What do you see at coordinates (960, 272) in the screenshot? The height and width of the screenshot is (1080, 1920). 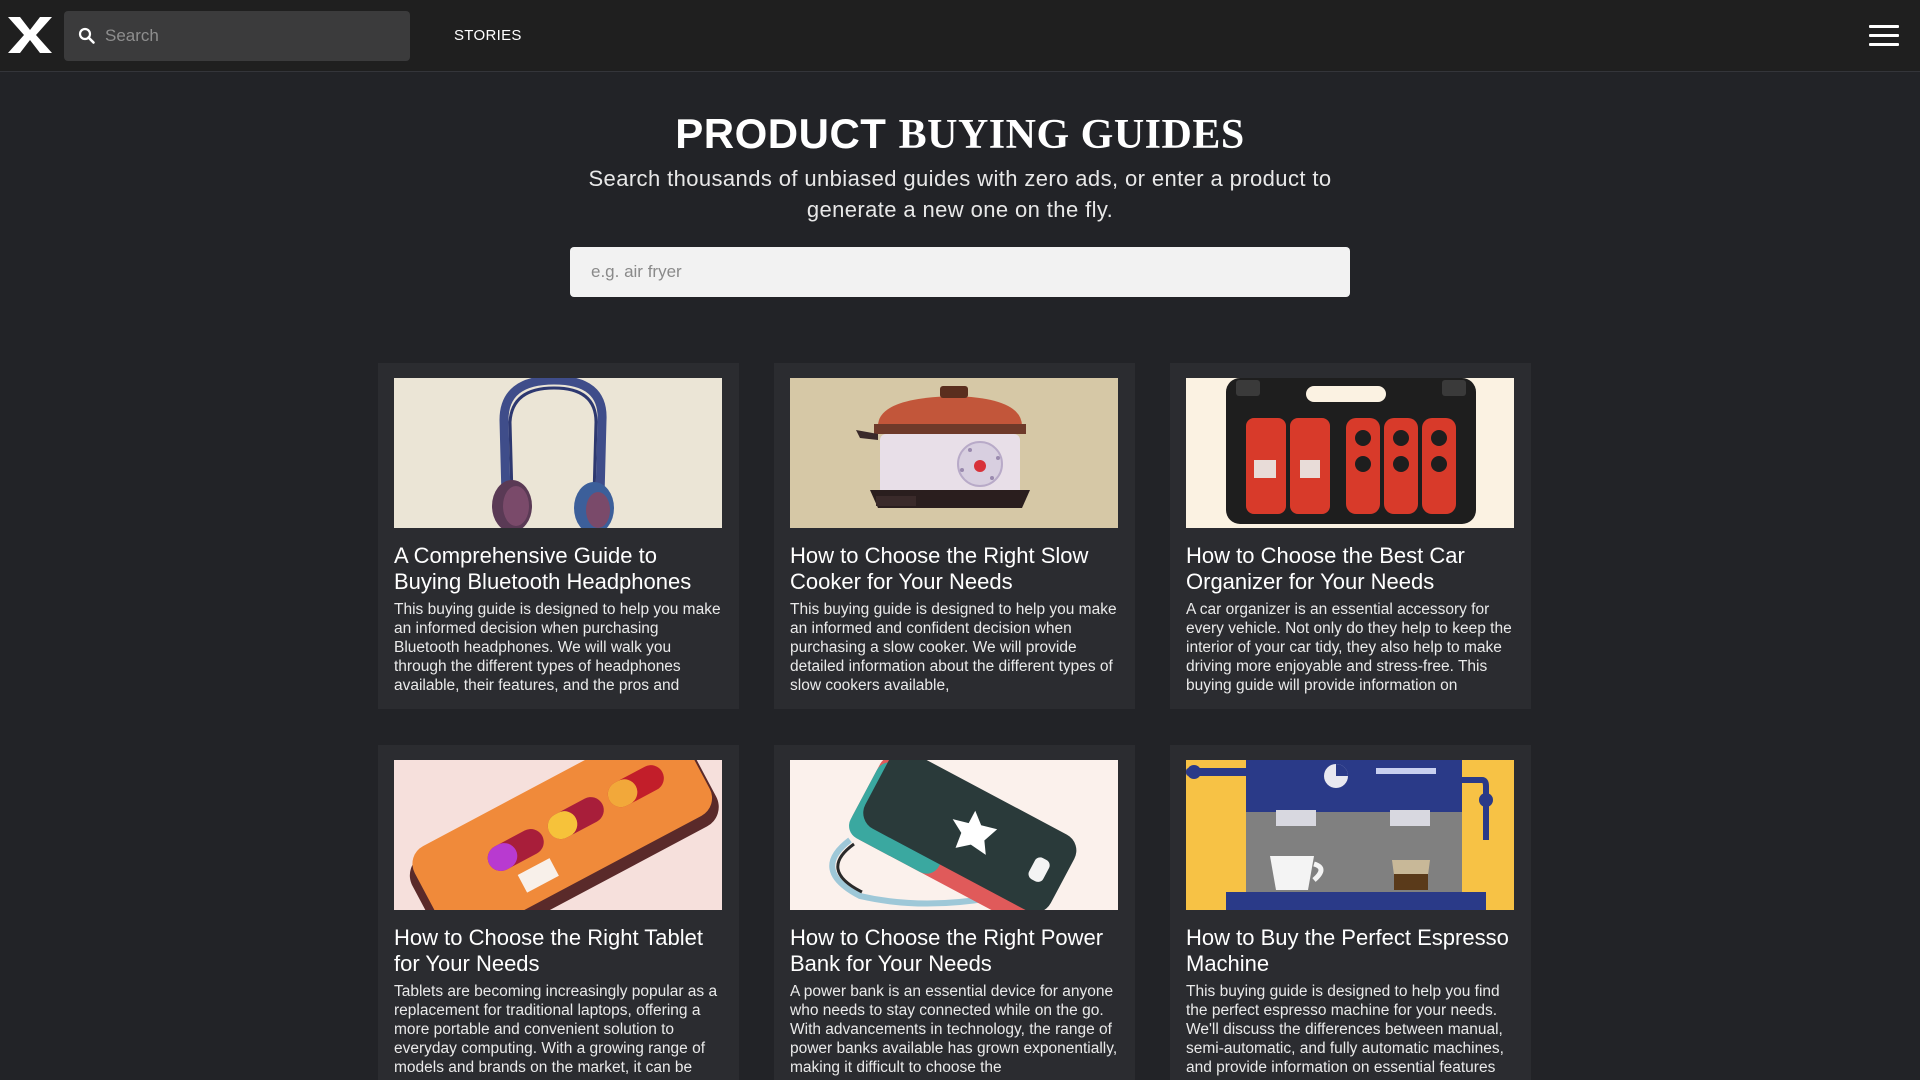 I see `product-search-input` at bounding box center [960, 272].